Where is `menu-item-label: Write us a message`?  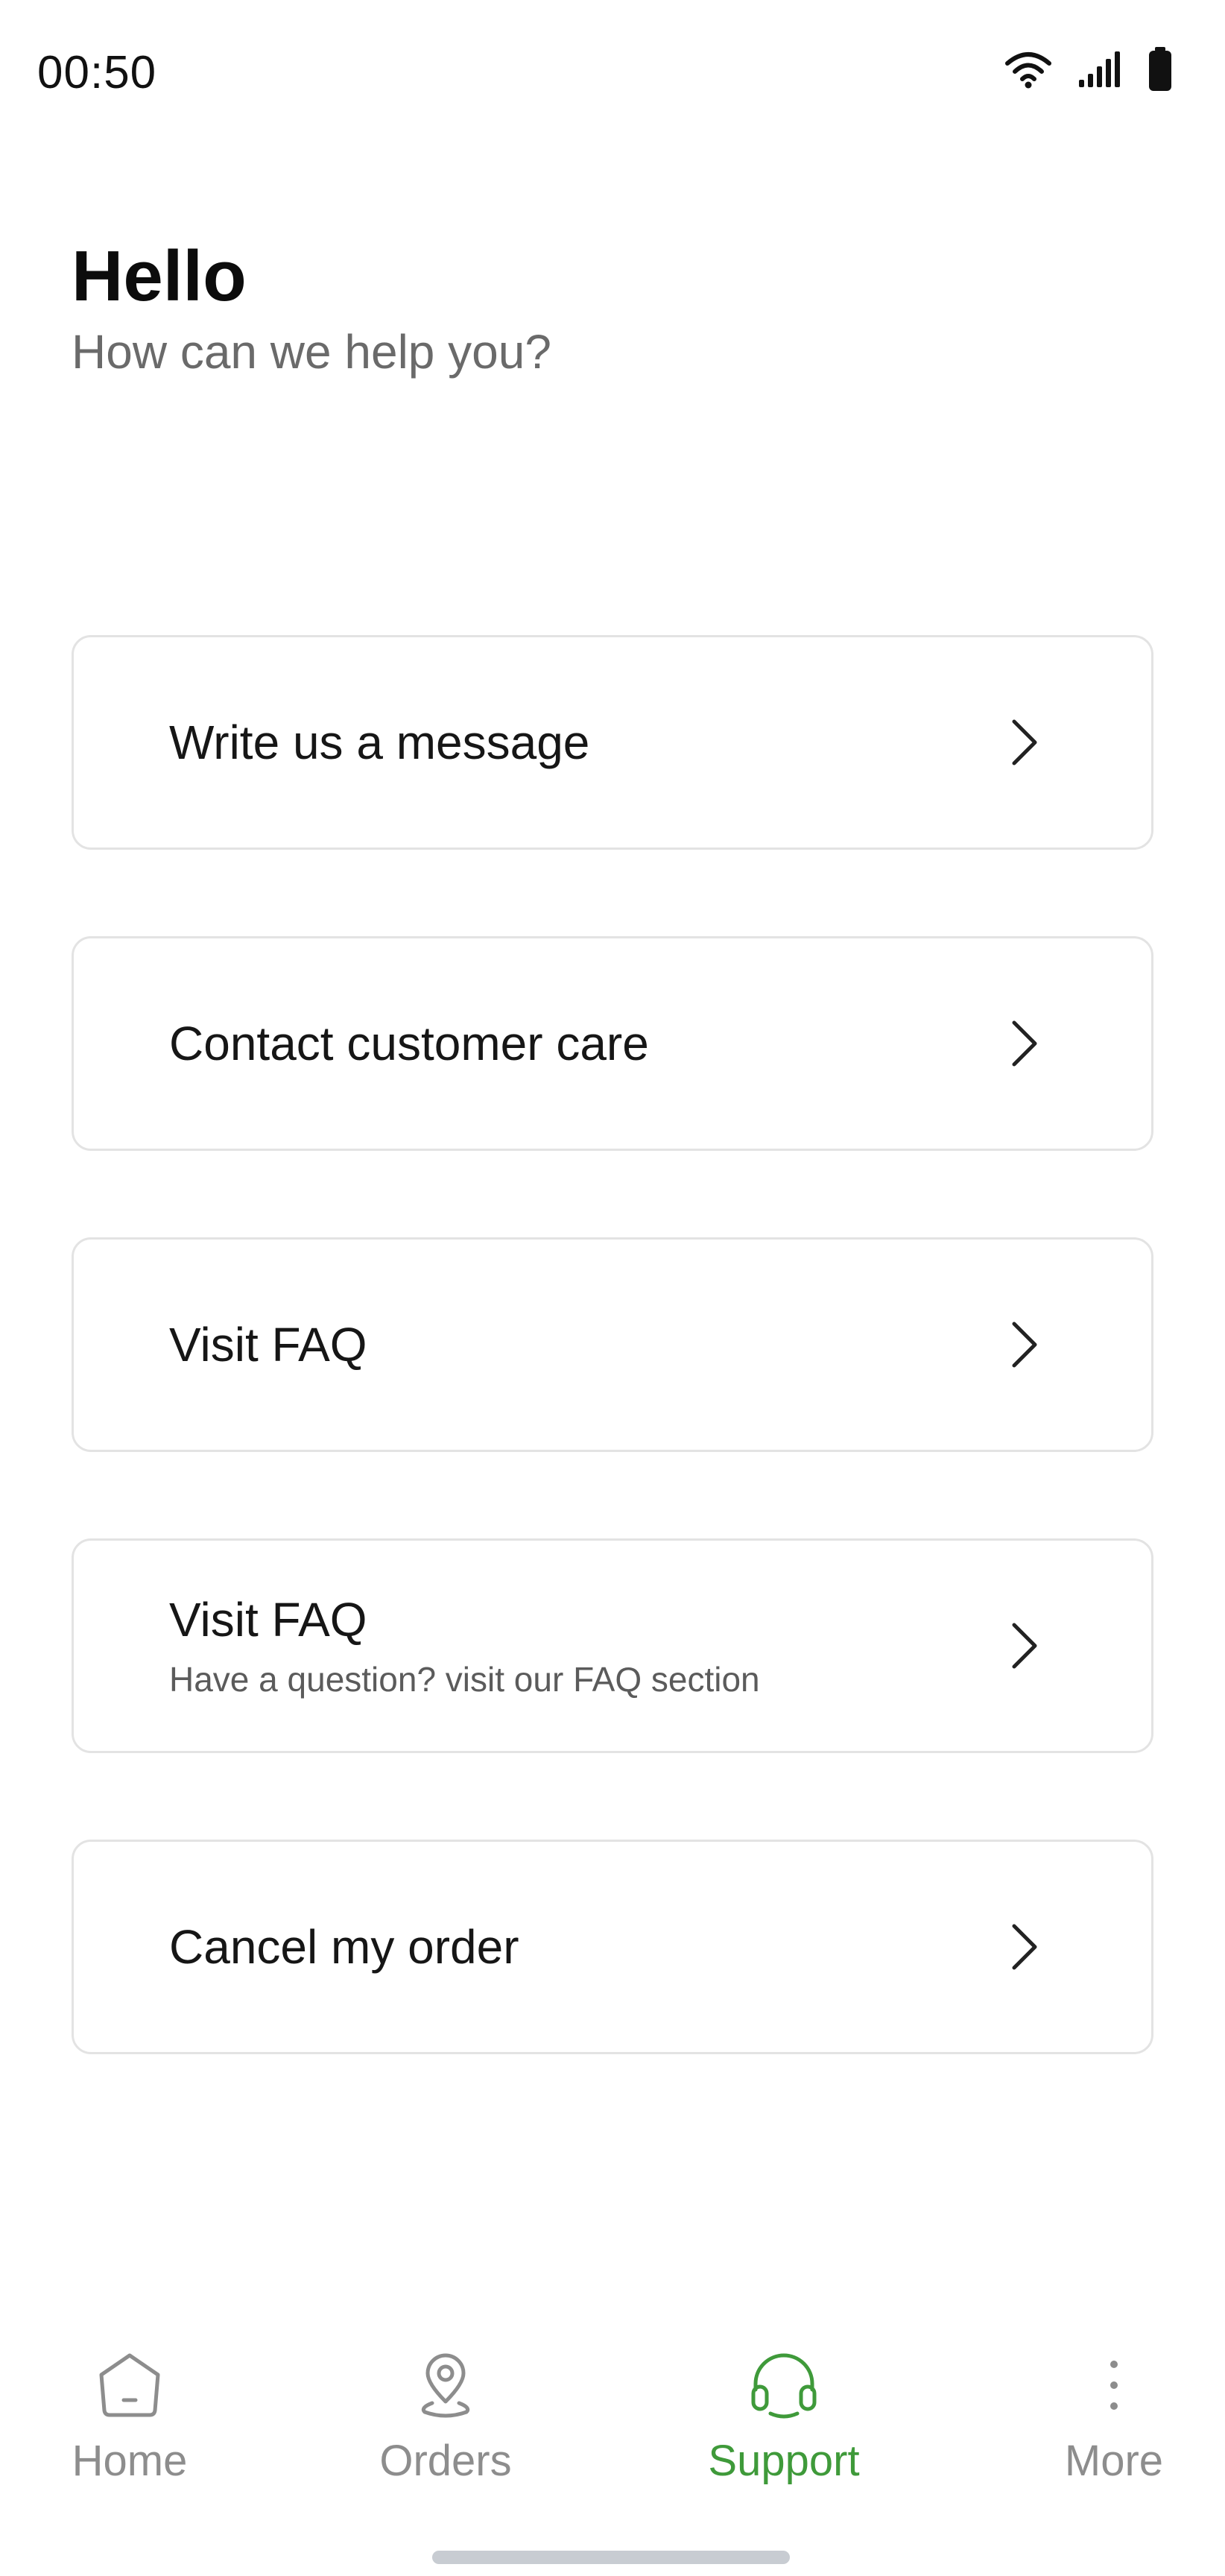
menu-item-label: Write us a message is located at coordinates (380, 742).